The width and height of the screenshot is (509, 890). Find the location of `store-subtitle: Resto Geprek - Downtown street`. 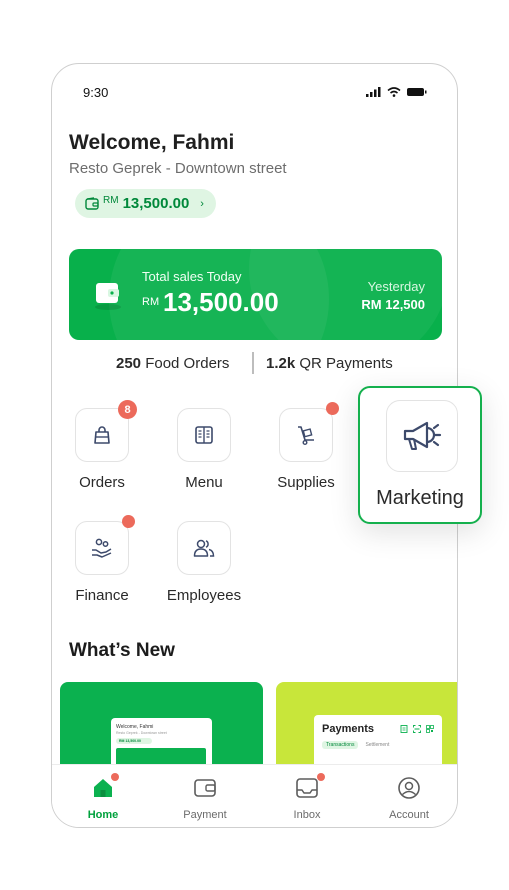

store-subtitle: Resto Geprek - Downtown street is located at coordinates (178, 168).